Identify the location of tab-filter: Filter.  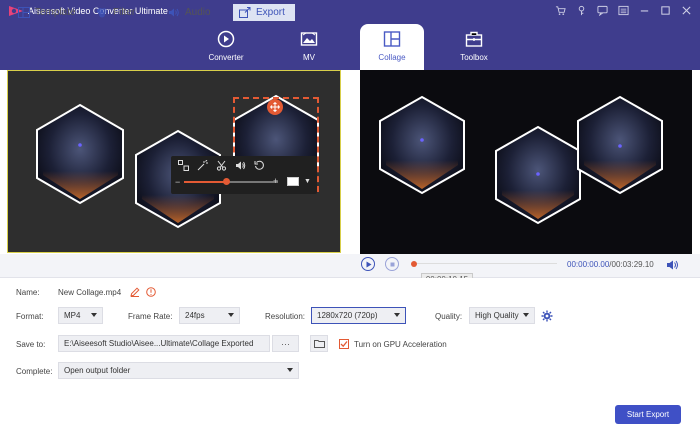
(115, 12).